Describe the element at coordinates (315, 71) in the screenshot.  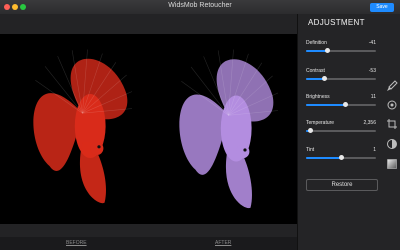
I see `contrast-label: Contrast` at that location.